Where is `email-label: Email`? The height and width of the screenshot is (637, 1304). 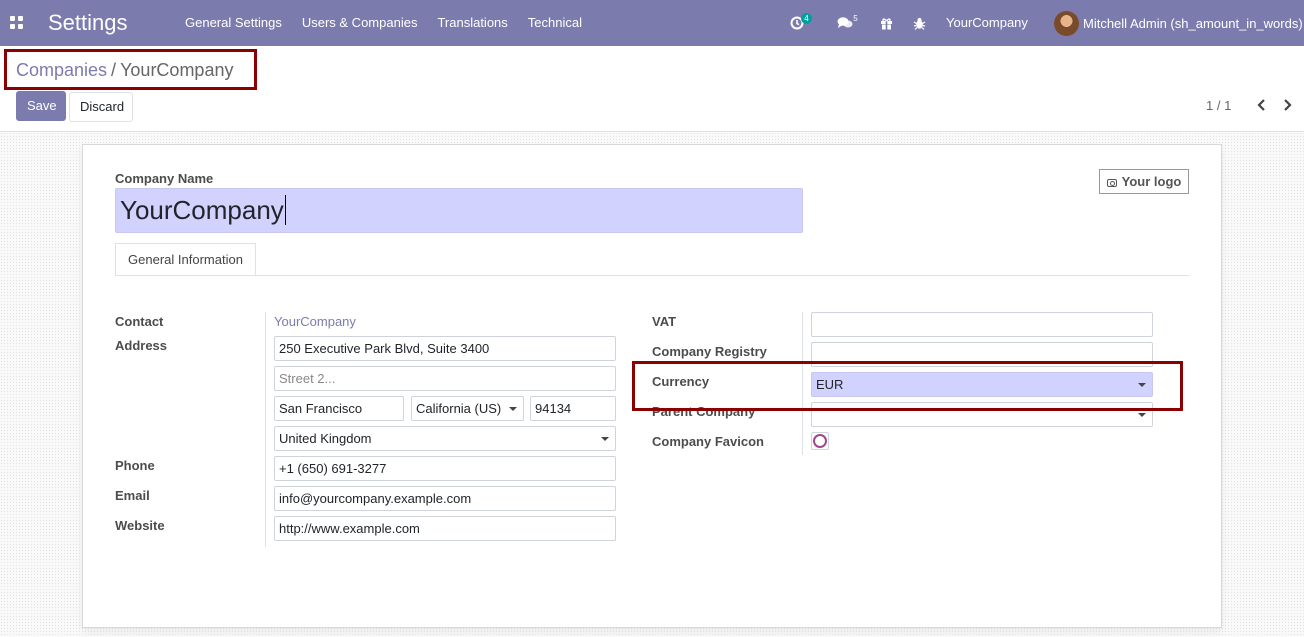 email-label: Email is located at coordinates (132, 495).